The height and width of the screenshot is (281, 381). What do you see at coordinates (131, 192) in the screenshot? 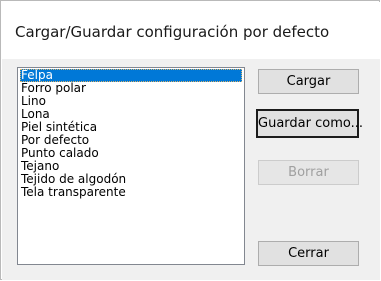
I see `list-item-tela-transparente: Tela transparente` at bounding box center [131, 192].